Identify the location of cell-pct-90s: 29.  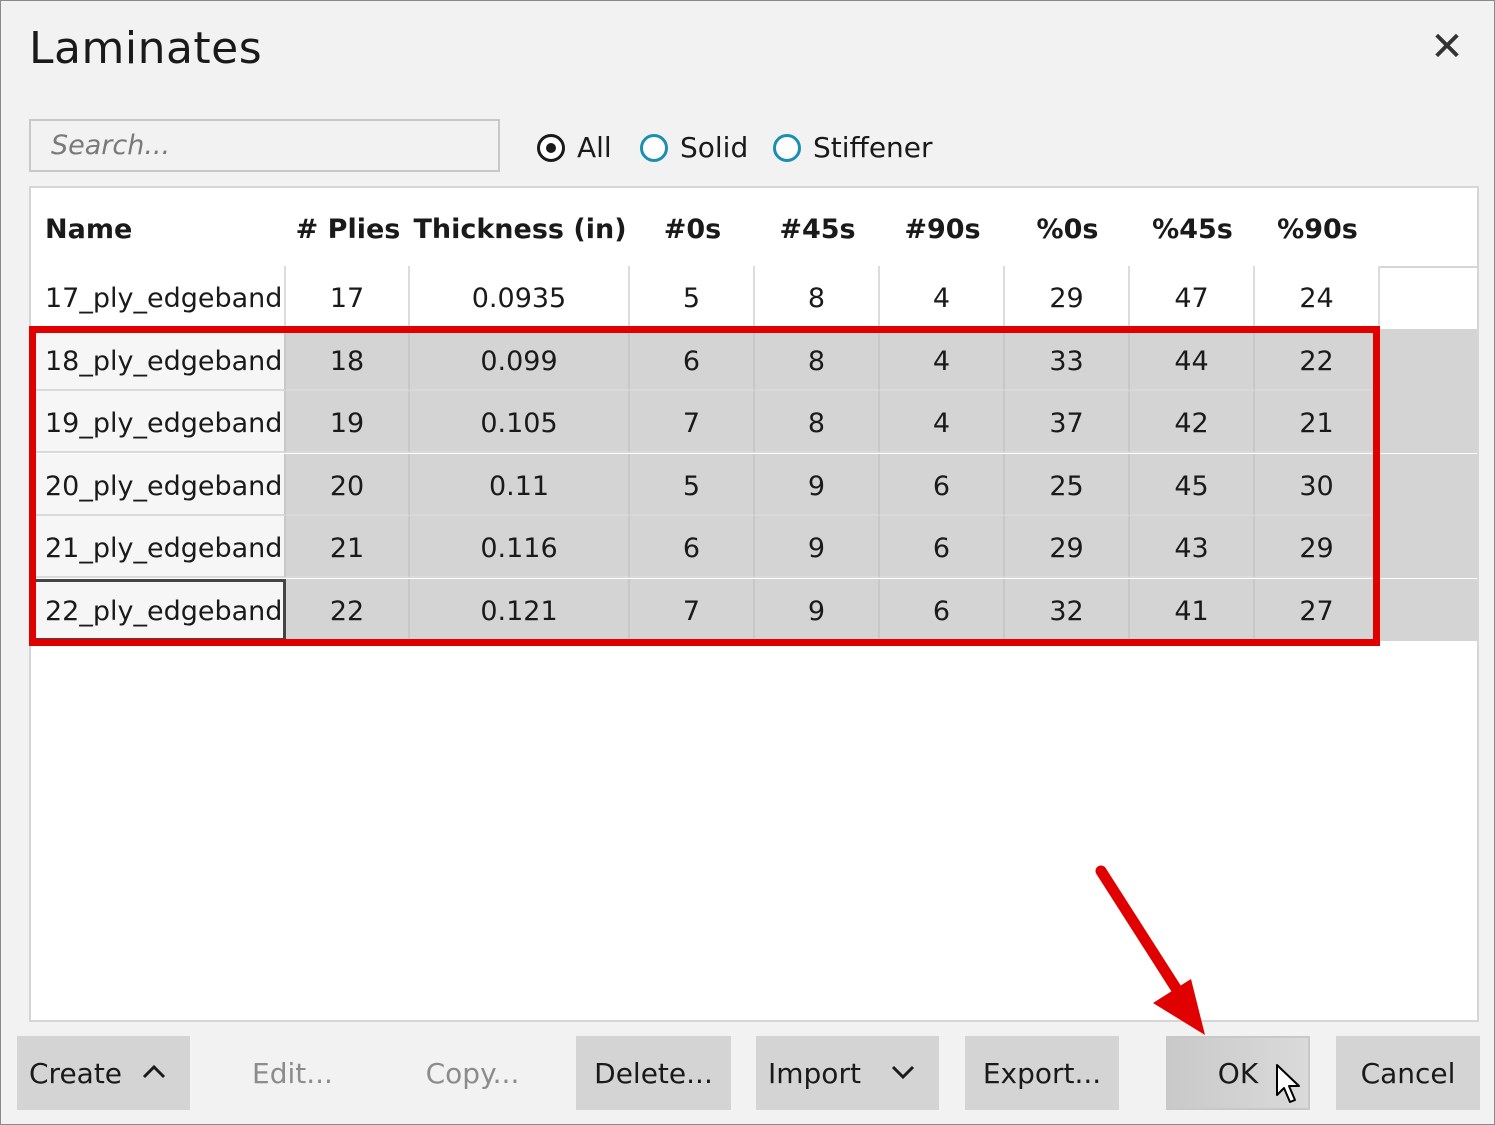
(1317, 547).